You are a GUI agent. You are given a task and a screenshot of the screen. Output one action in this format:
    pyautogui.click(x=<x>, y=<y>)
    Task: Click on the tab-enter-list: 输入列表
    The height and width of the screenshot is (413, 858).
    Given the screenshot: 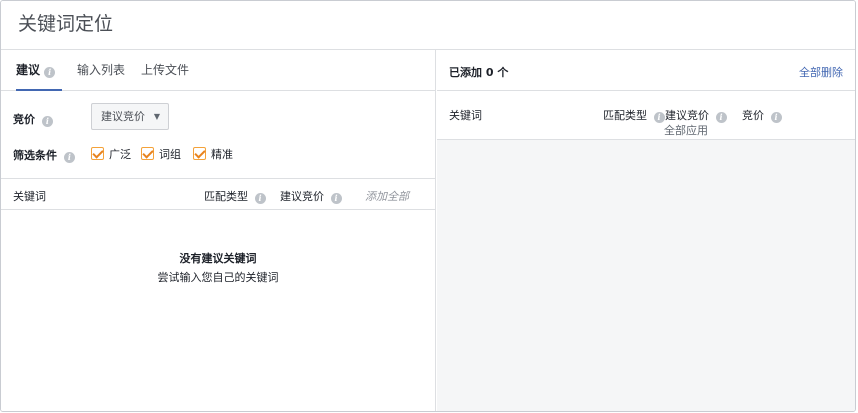 What is the action you would take?
    pyautogui.click(x=101, y=76)
    